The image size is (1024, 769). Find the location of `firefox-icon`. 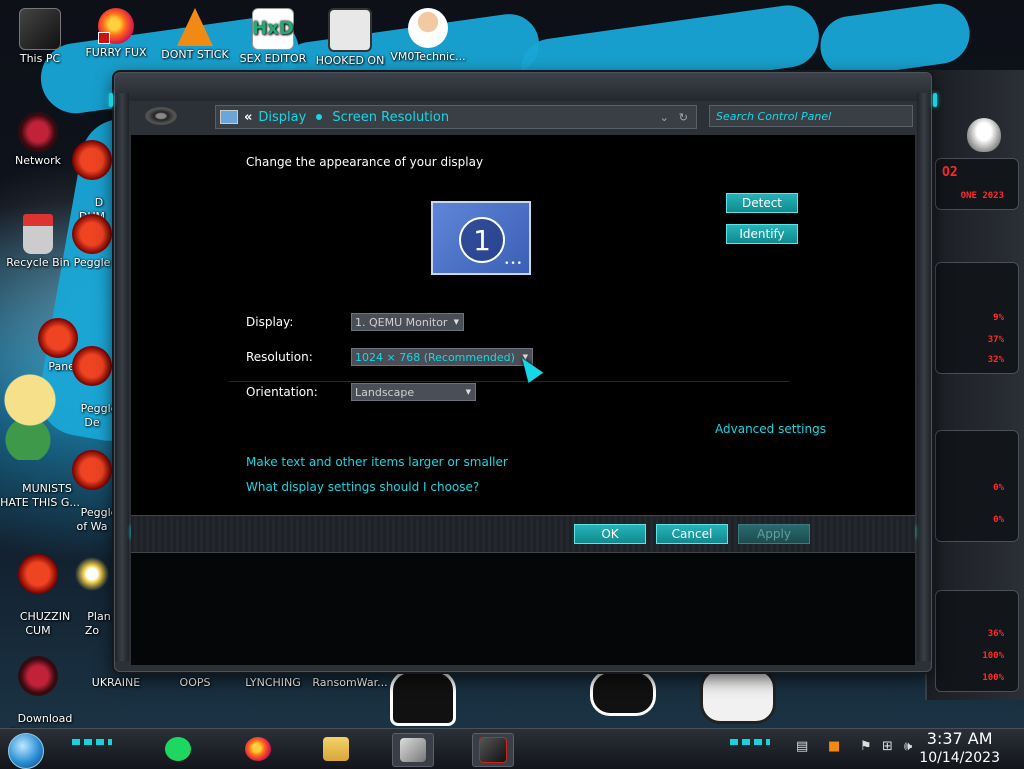

firefox-icon is located at coordinates (258, 749).